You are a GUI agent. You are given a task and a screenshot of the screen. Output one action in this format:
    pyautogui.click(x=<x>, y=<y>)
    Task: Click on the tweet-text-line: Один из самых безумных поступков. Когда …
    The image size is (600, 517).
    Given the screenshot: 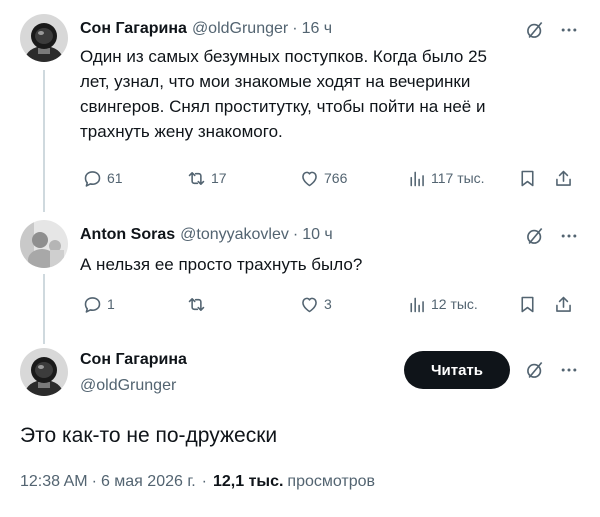 What is the action you would take?
    pyautogui.click(x=283, y=56)
    